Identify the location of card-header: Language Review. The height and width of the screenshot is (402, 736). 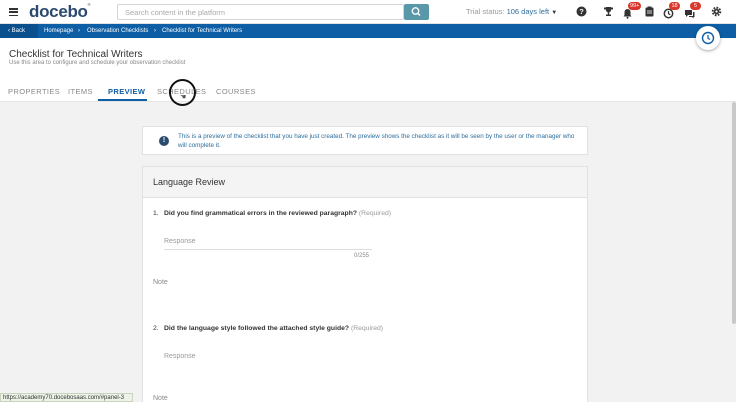
(365, 182).